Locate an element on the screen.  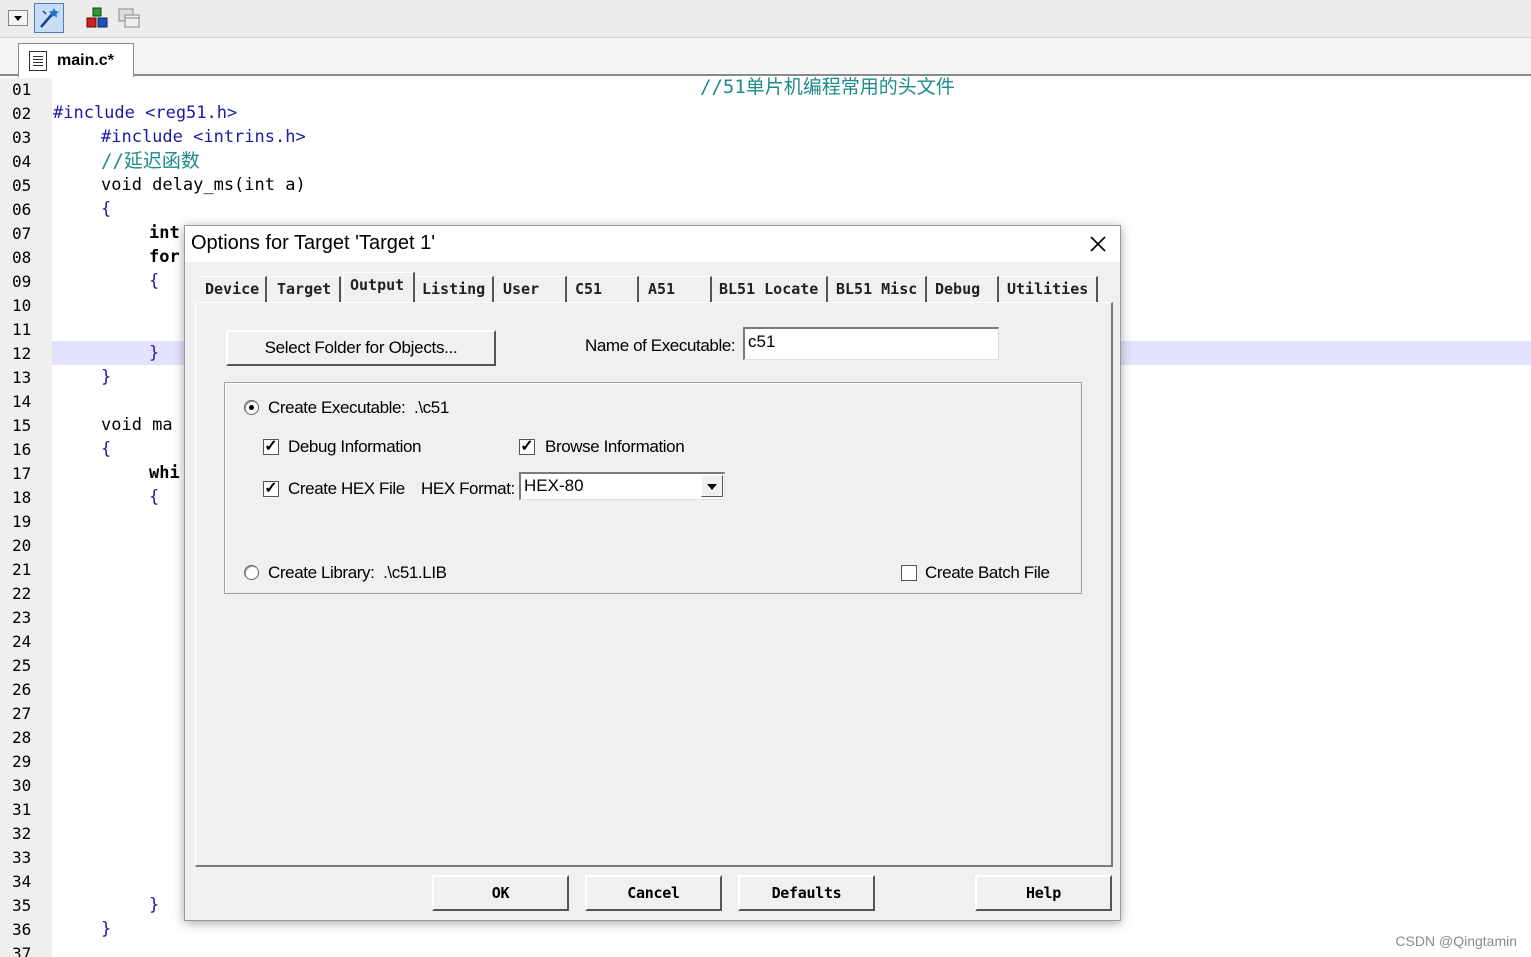
dropdown-arrow-icon is located at coordinates (18, 18).